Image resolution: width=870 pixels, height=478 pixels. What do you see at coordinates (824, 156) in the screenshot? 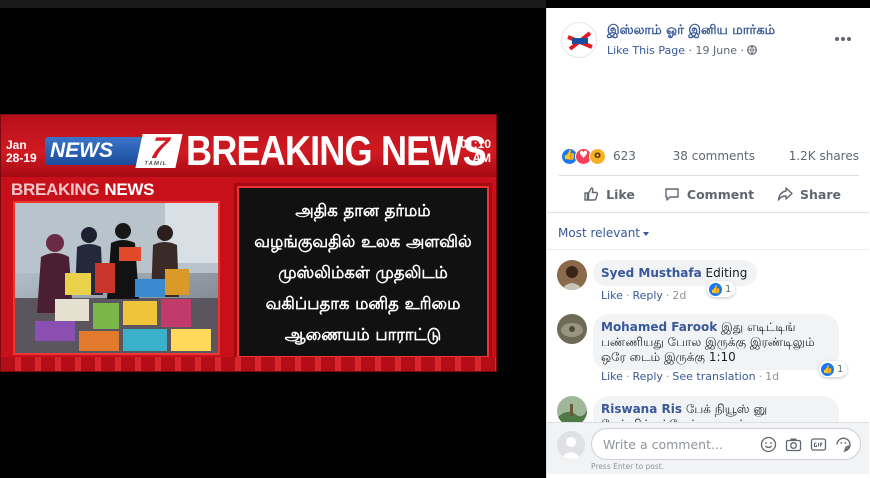
I see `shares-count: 1.2K shares` at bounding box center [824, 156].